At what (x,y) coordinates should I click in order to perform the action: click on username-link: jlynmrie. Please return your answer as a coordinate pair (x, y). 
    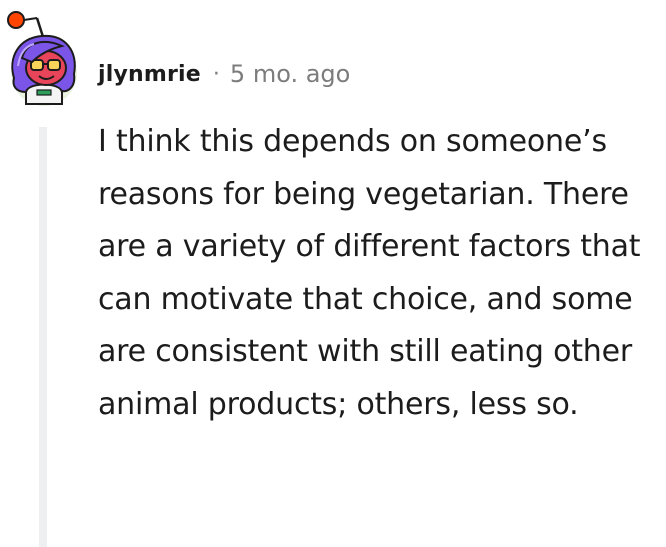
    Looking at the image, I should click on (149, 74).